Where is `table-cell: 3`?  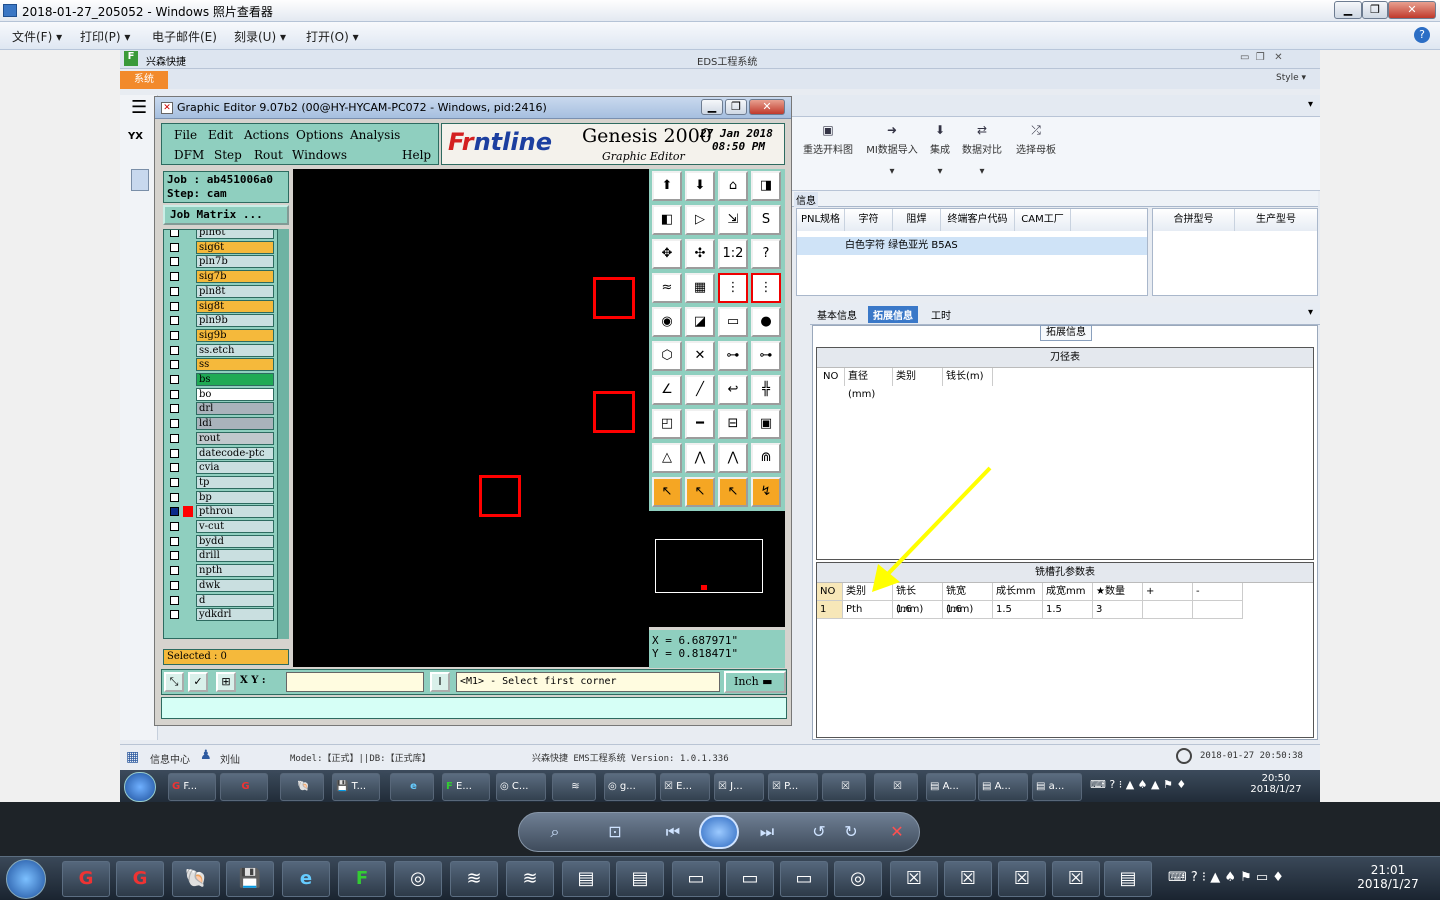
table-cell: 3 is located at coordinates (1118, 610).